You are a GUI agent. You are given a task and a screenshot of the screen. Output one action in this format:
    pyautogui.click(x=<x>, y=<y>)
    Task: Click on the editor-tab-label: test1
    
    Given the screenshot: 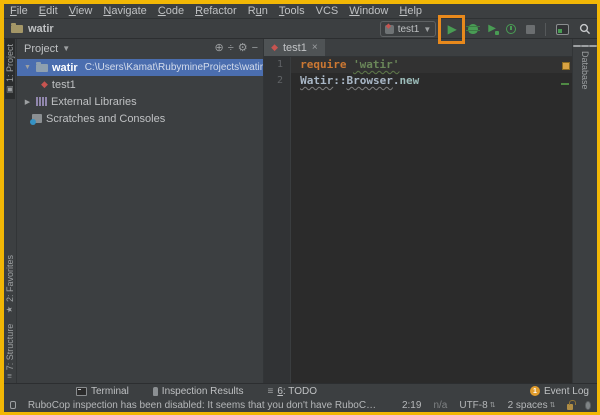 What is the action you would take?
    pyautogui.click(x=295, y=47)
    